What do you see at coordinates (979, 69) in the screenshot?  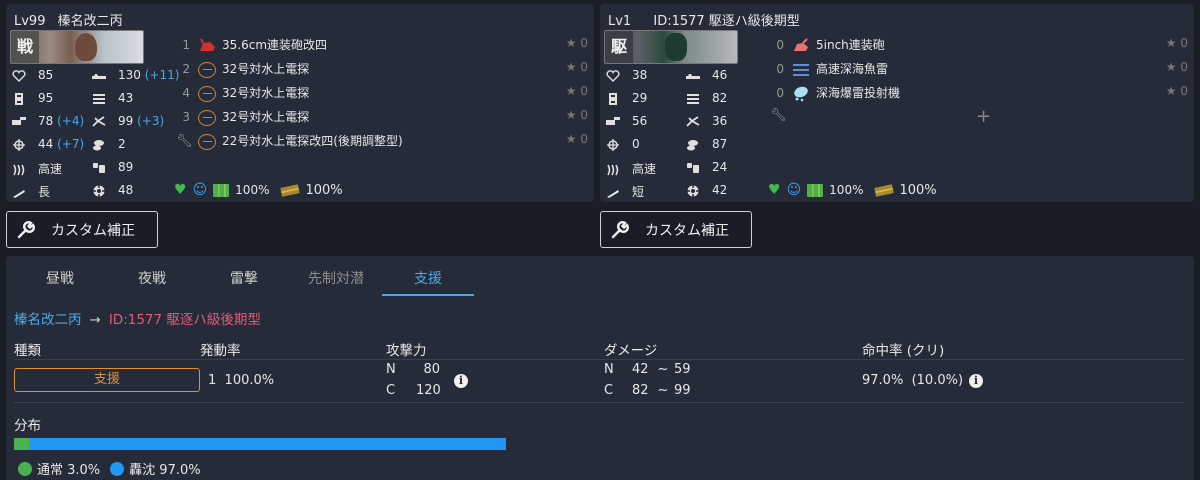 I see `equipment-slot: 0 高速深海魚雷 ★ 0` at bounding box center [979, 69].